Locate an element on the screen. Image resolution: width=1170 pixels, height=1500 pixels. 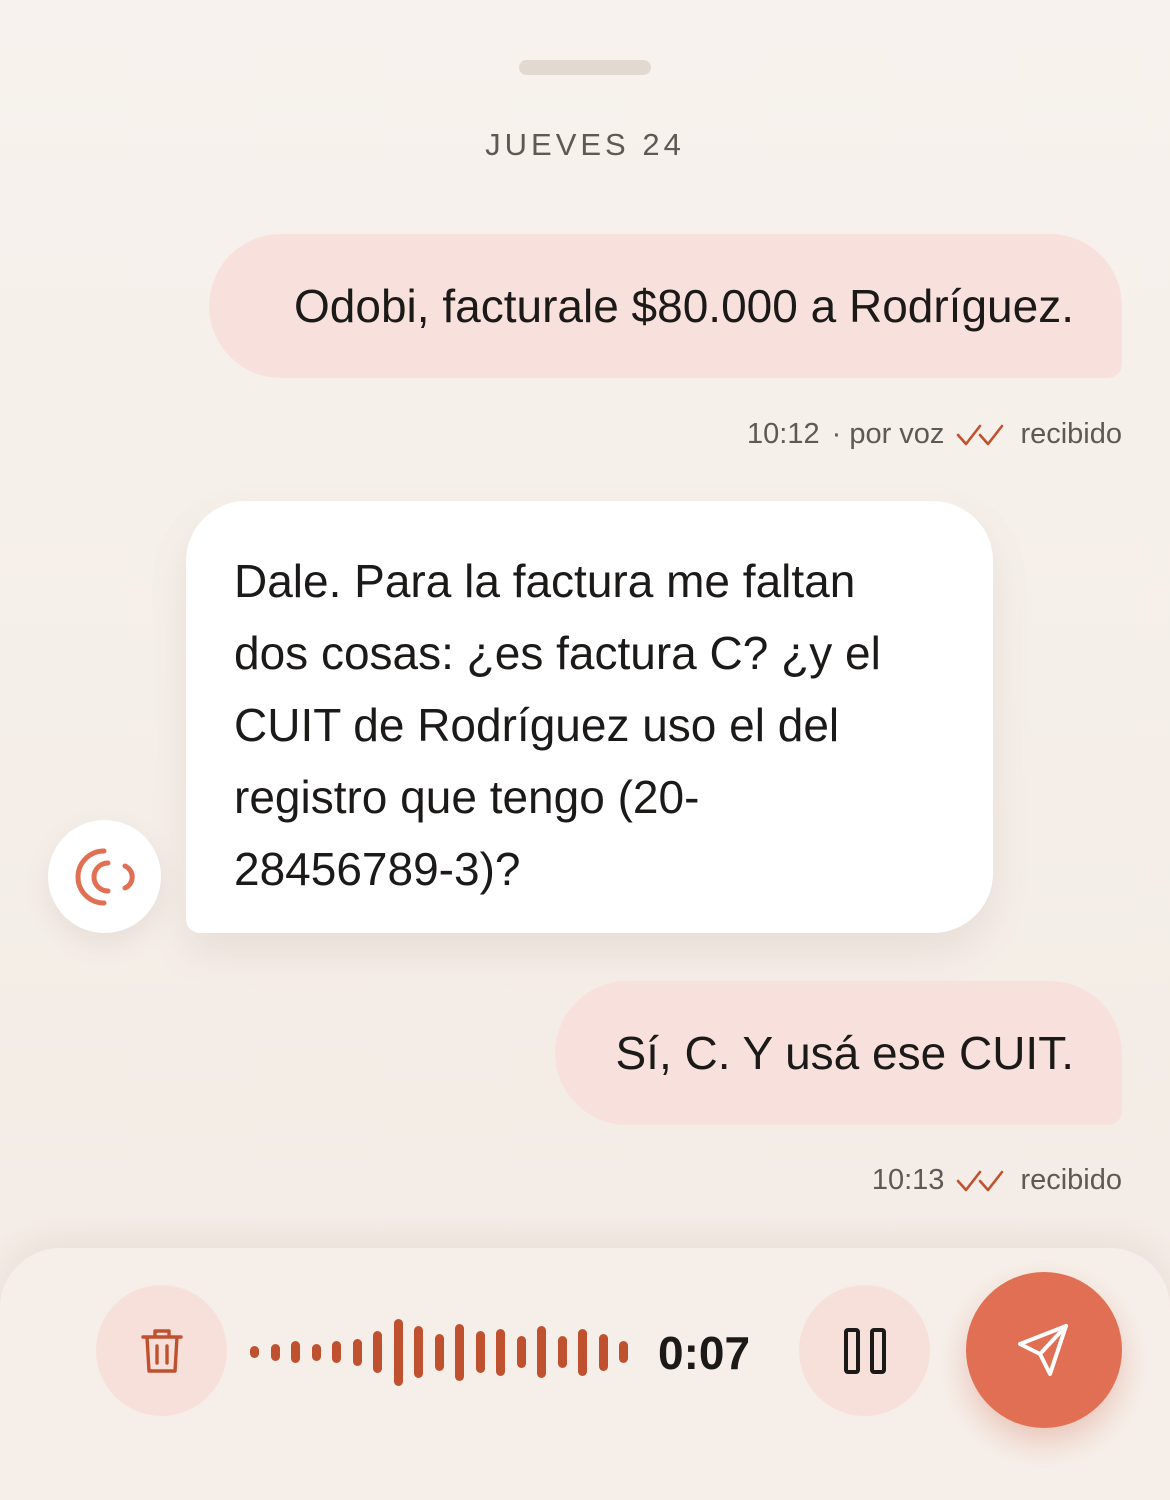
message-text: Odobi, facturale $80.000 a Rodríguez. is located at coordinates (684, 306).